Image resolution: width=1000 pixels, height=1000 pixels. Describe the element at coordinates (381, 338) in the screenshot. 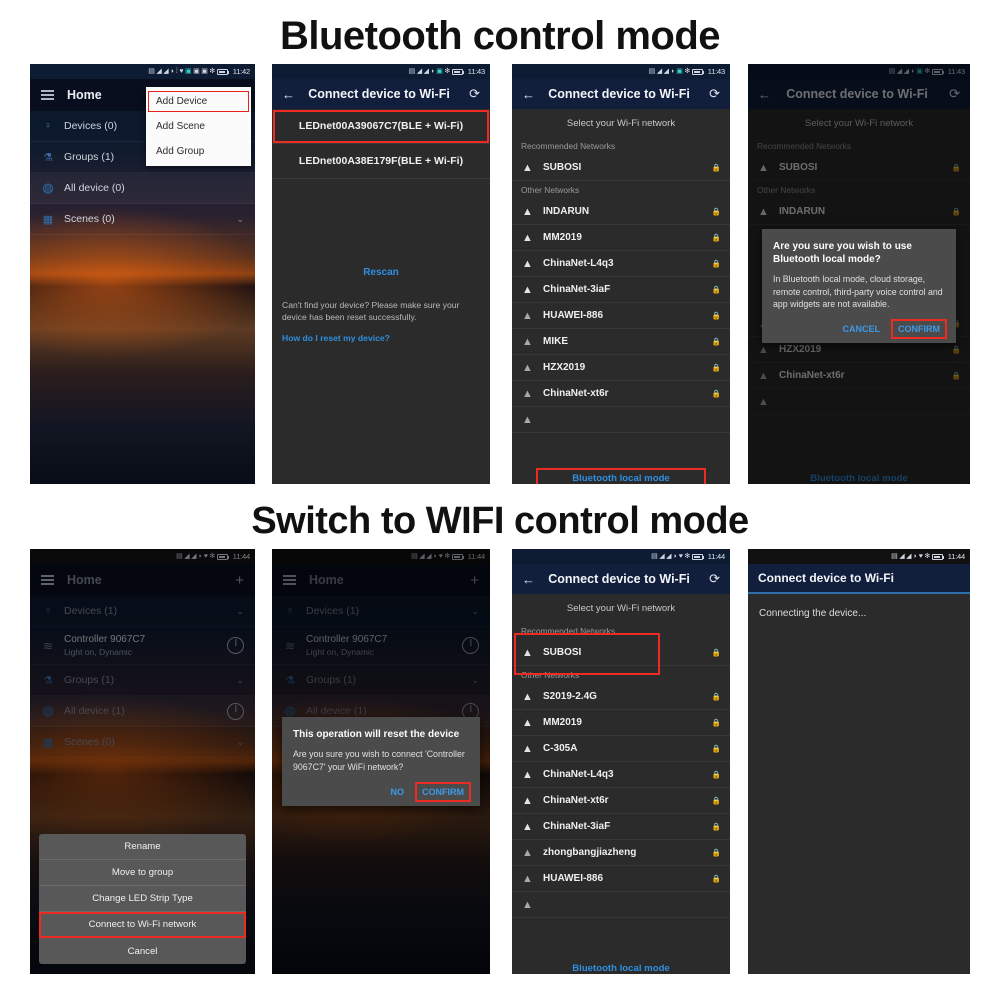

I see `reset-help-link: How do I reset my device?` at that location.